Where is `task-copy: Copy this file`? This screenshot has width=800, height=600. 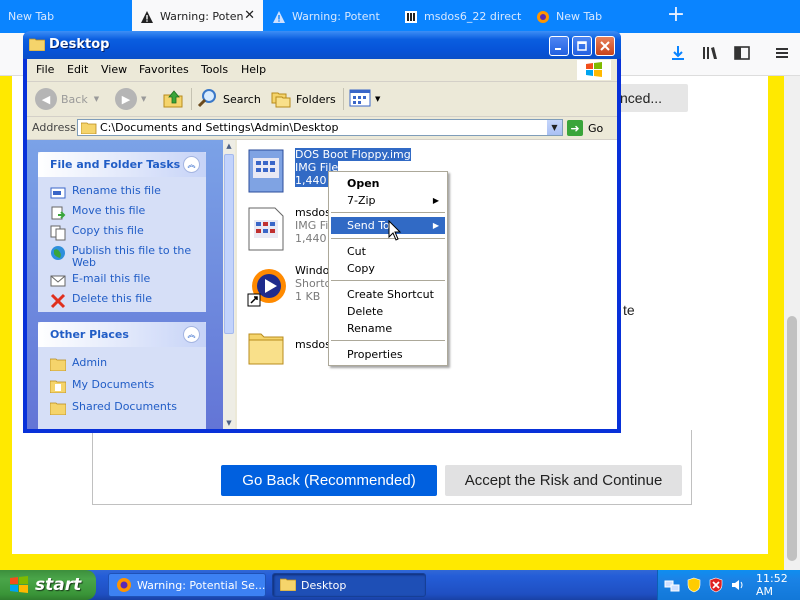 task-copy: Copy this file is located at coordinates (122, 233).